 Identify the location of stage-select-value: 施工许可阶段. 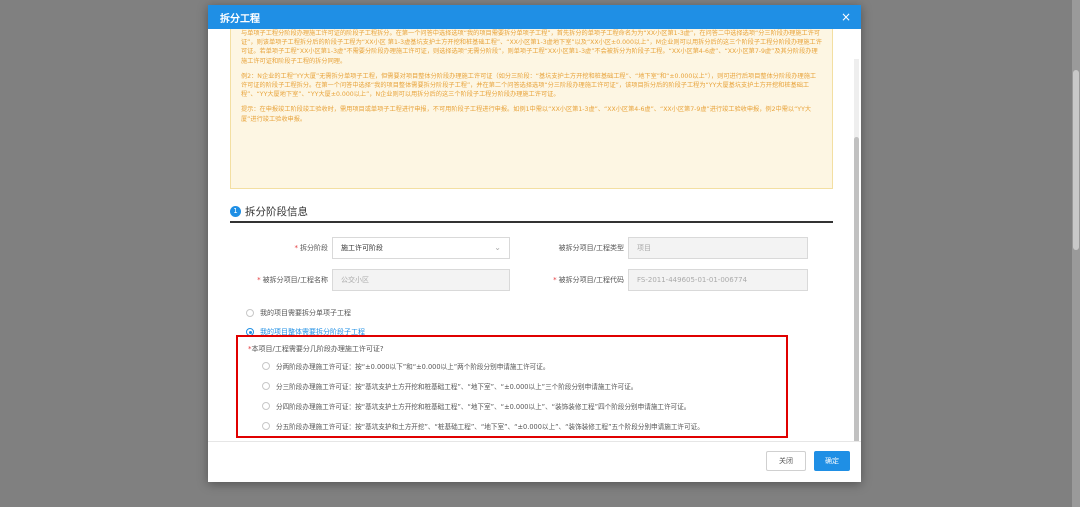
(362, 248).